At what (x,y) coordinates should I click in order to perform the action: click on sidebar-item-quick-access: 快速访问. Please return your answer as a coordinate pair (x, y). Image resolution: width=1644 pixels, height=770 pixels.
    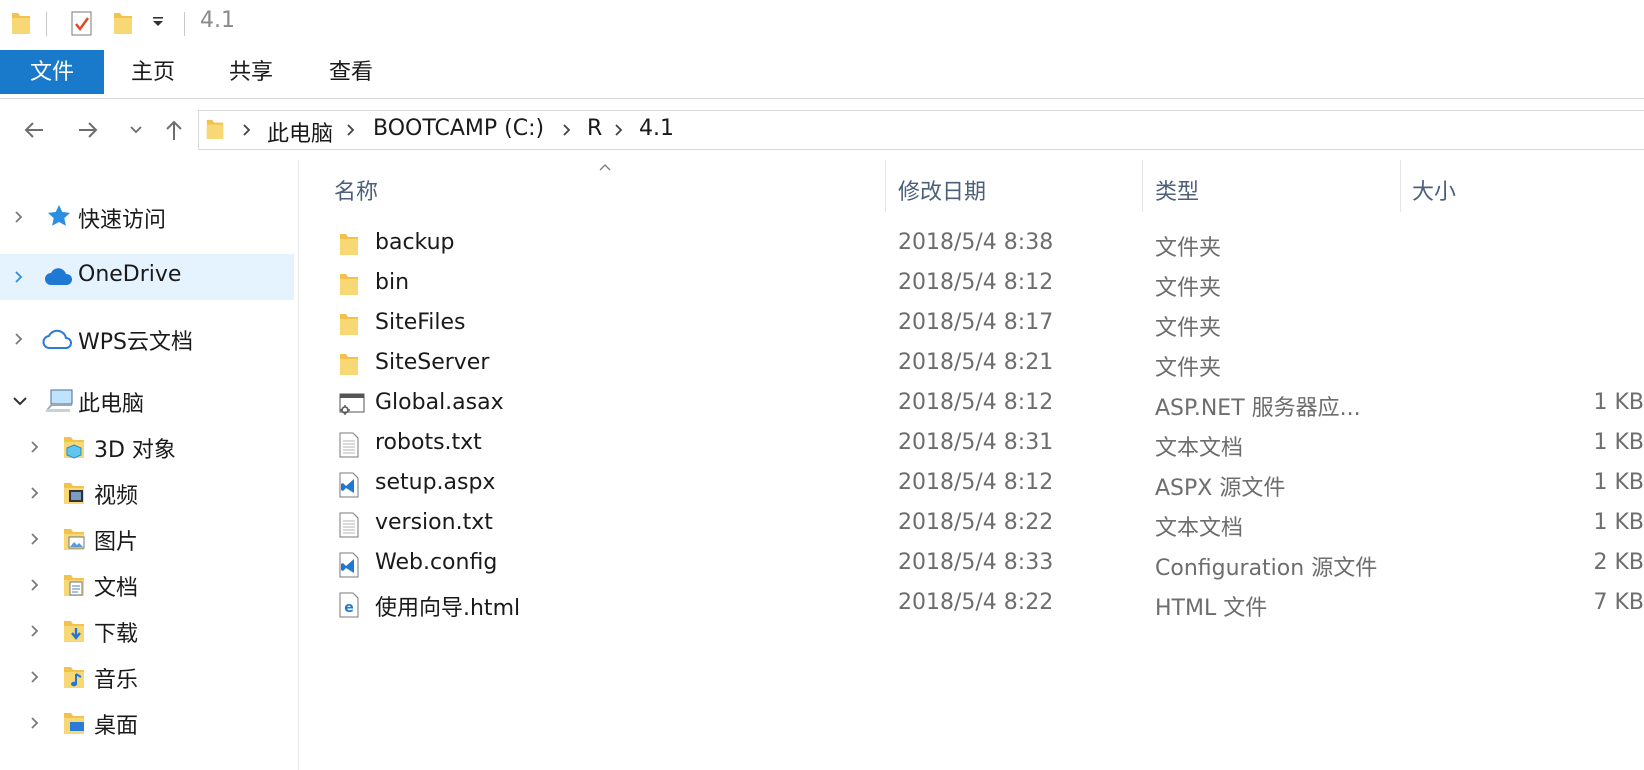
    Looking at the image, I should click on (147, 217).